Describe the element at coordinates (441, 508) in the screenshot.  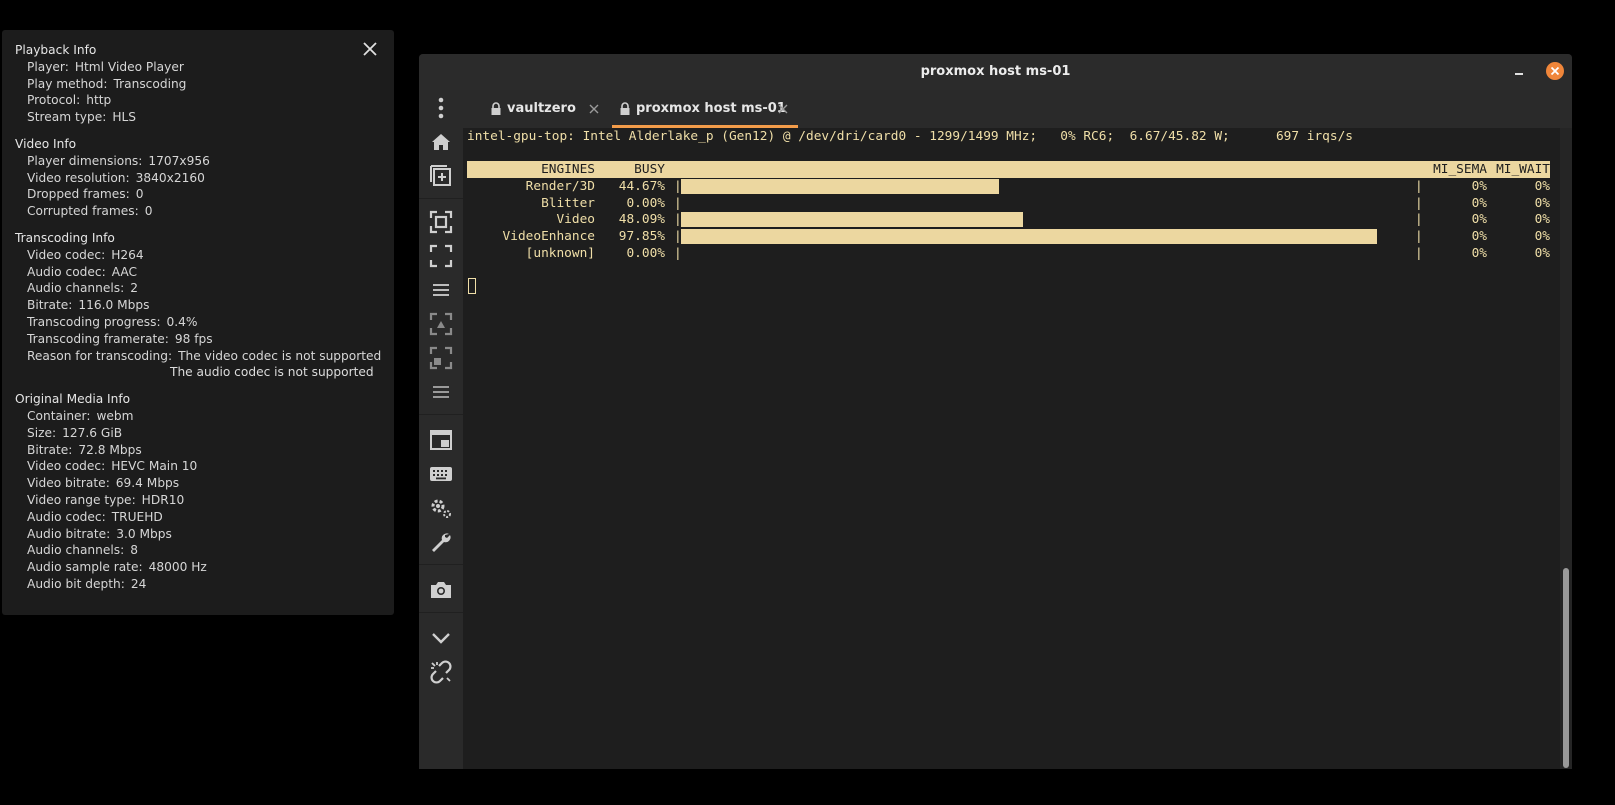
I see `settings-icon` at that location.